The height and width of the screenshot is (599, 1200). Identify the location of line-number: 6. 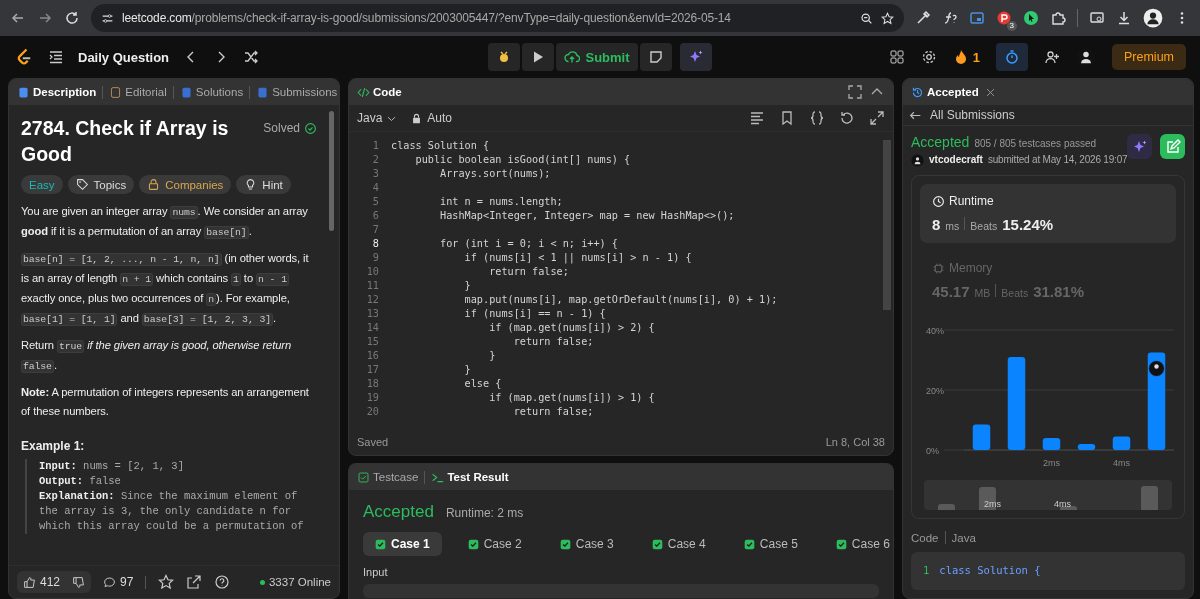
(375, 215).